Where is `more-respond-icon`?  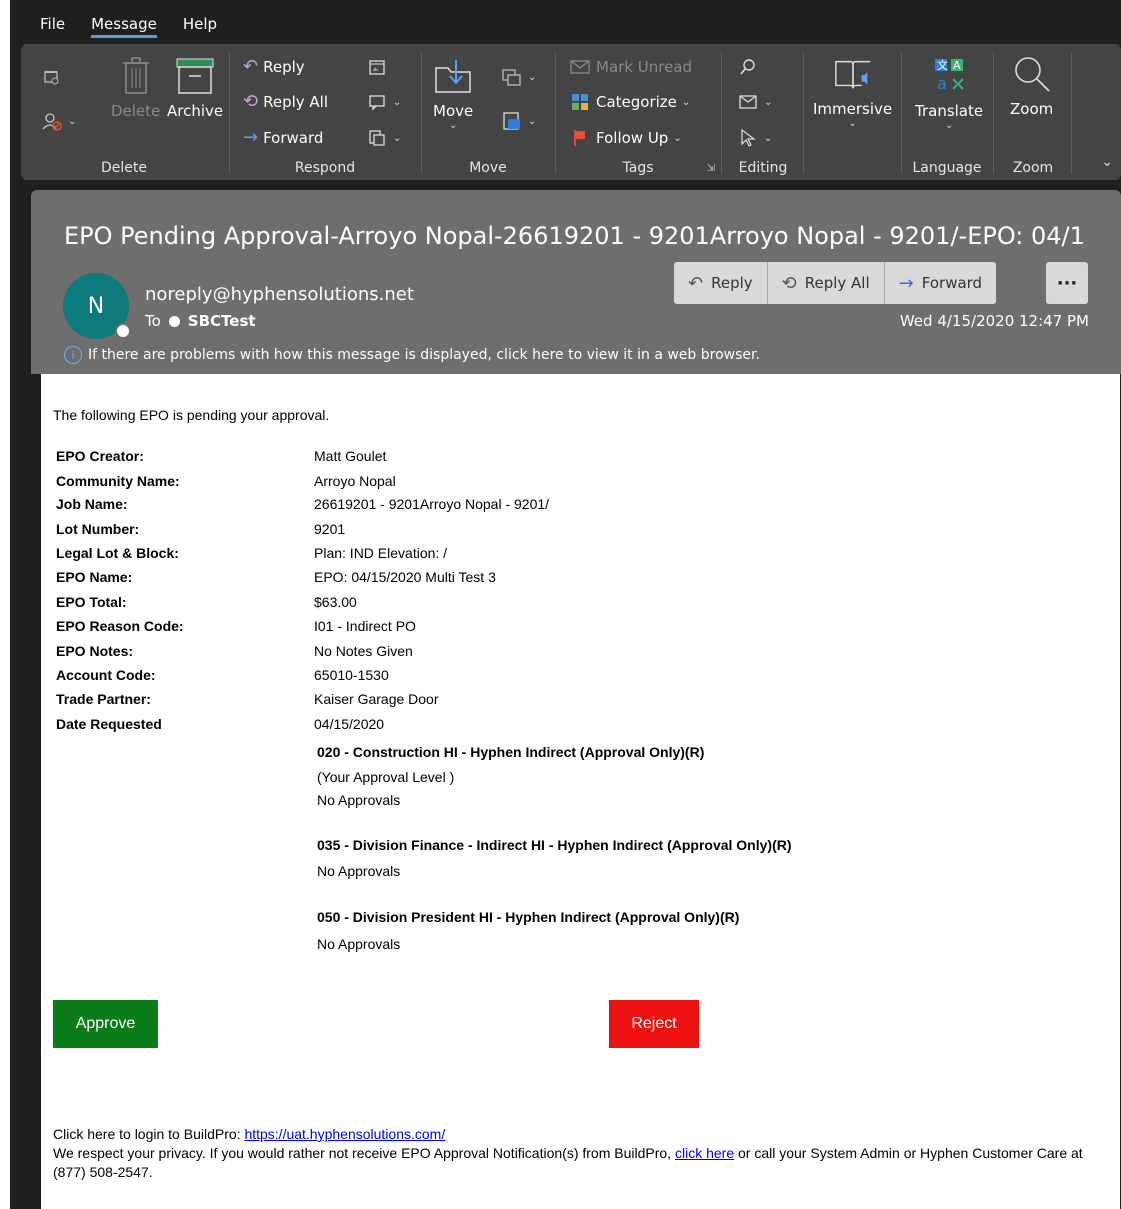
more-respond-icon is located at coordinates (377, 138).